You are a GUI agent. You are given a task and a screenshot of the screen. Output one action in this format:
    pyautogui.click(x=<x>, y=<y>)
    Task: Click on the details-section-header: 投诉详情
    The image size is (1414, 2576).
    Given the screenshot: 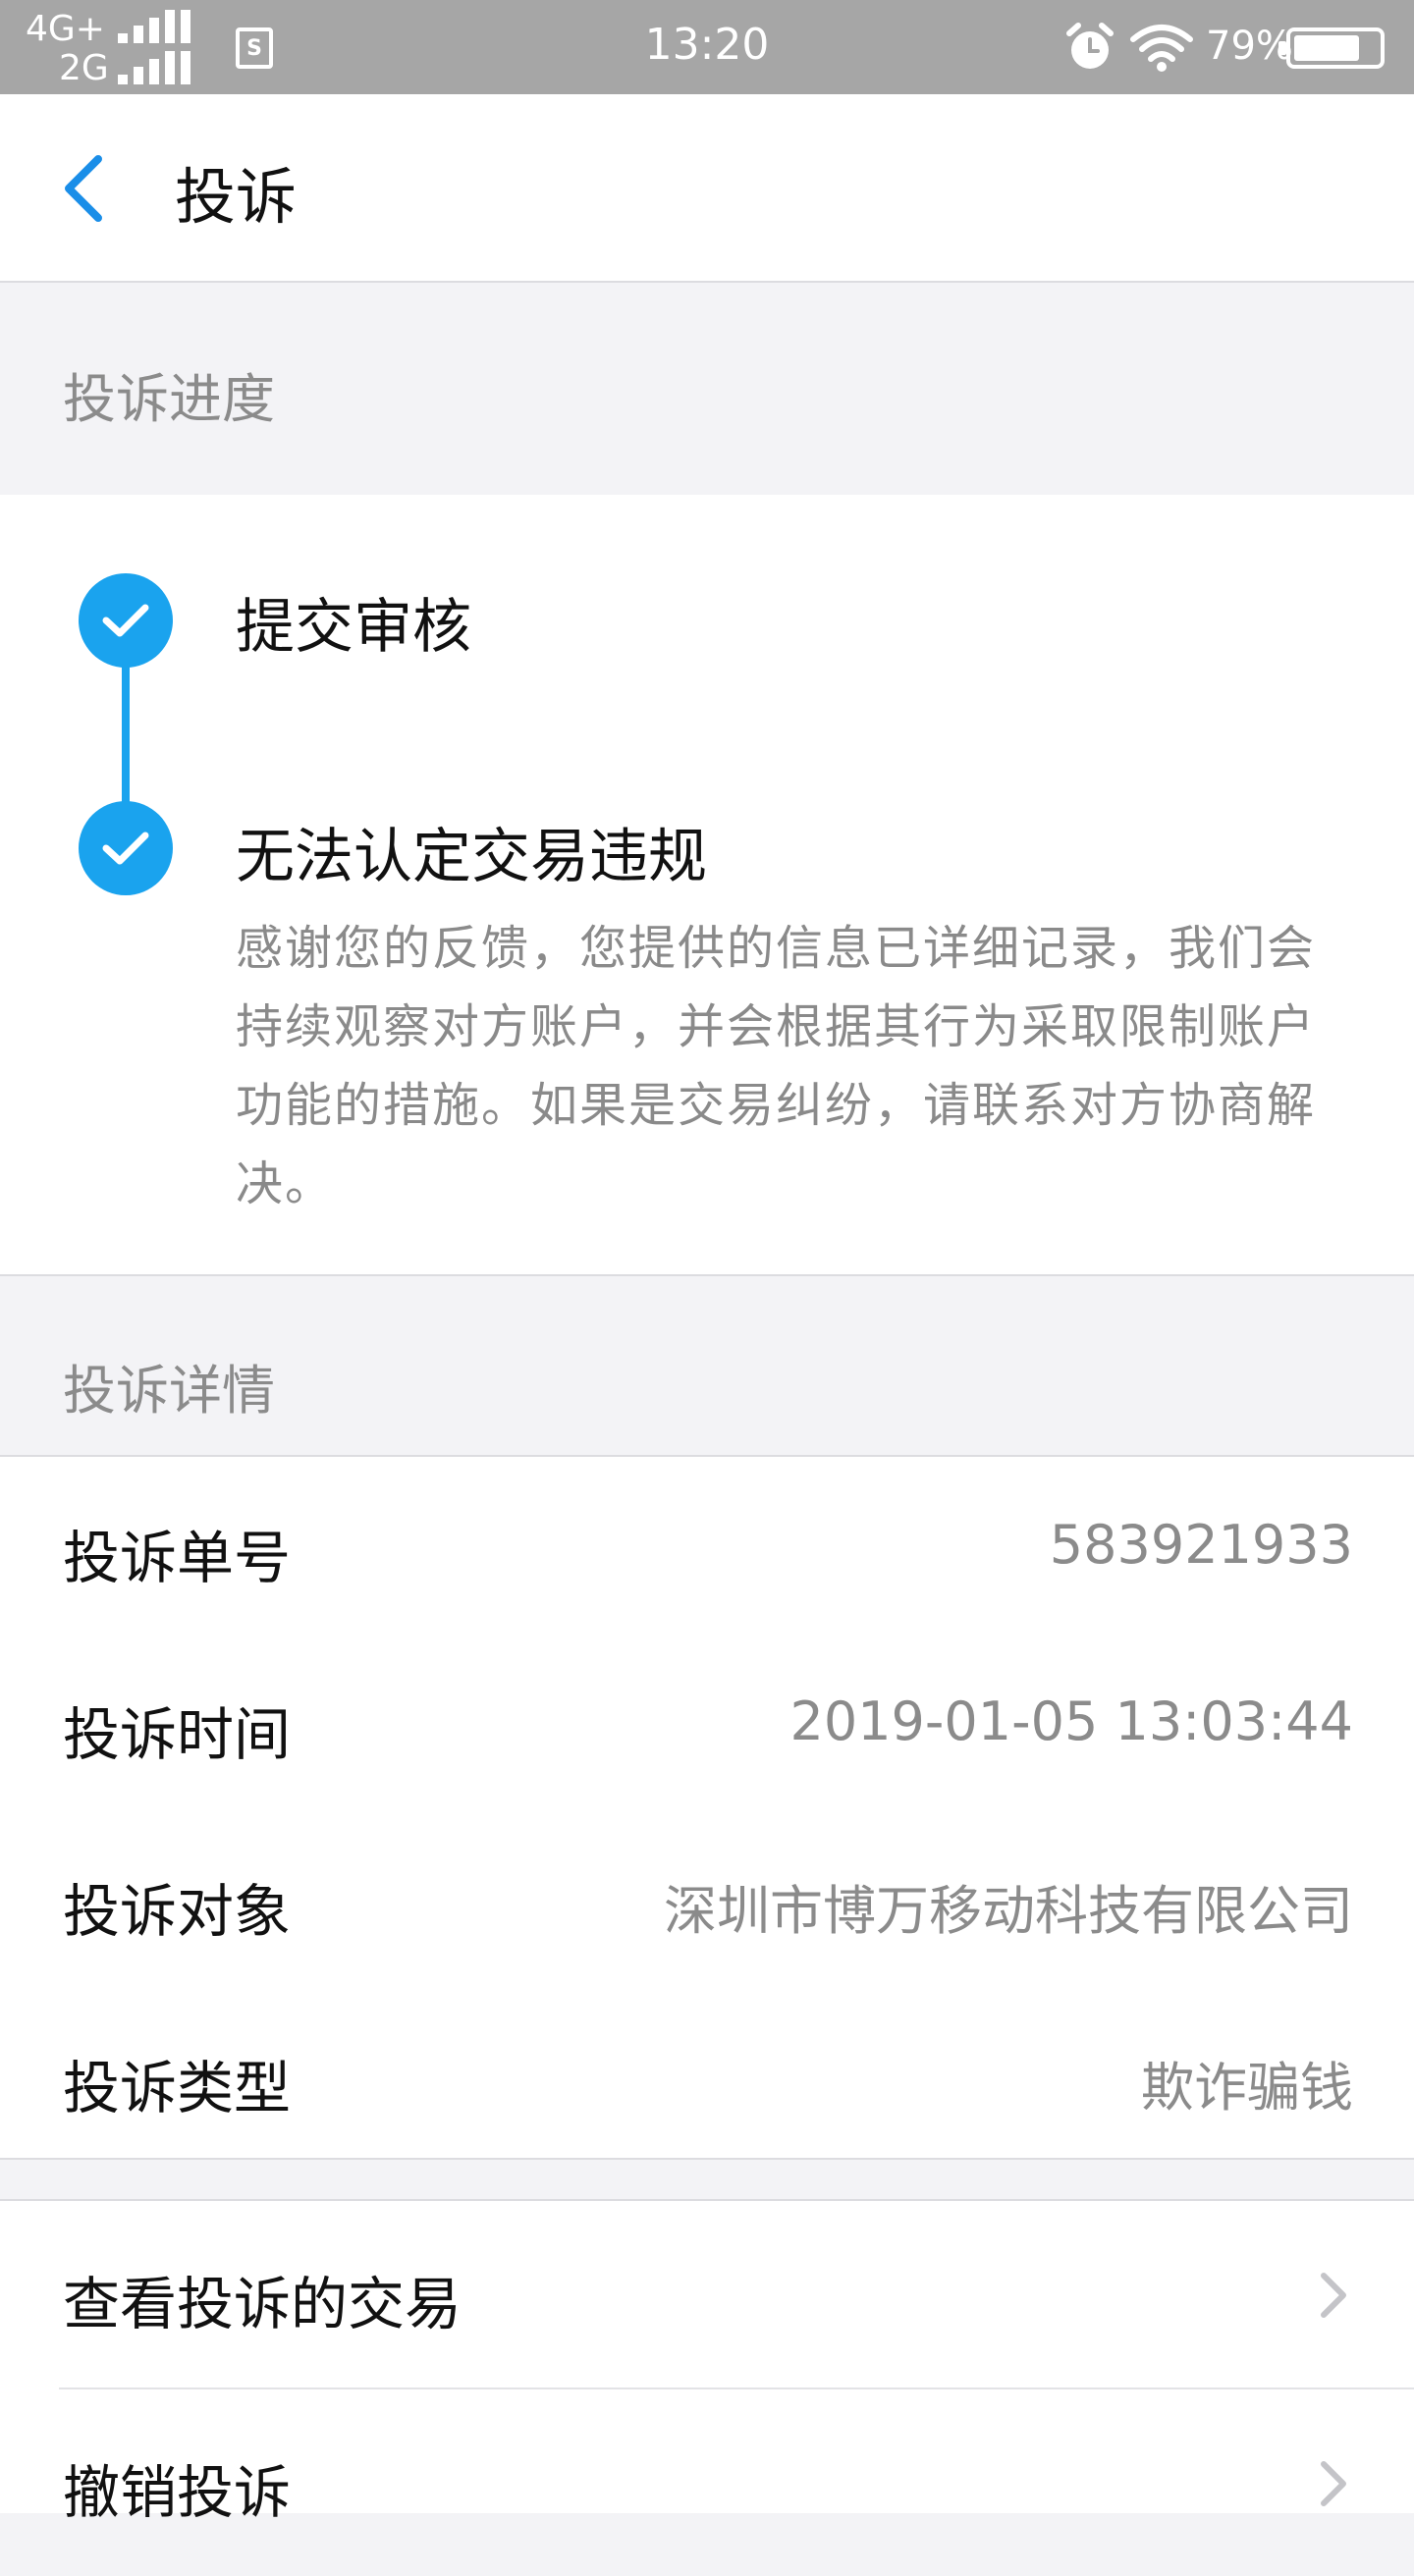 What is the action you would take?
    pyautogui.click(x=707, y=1365)
    